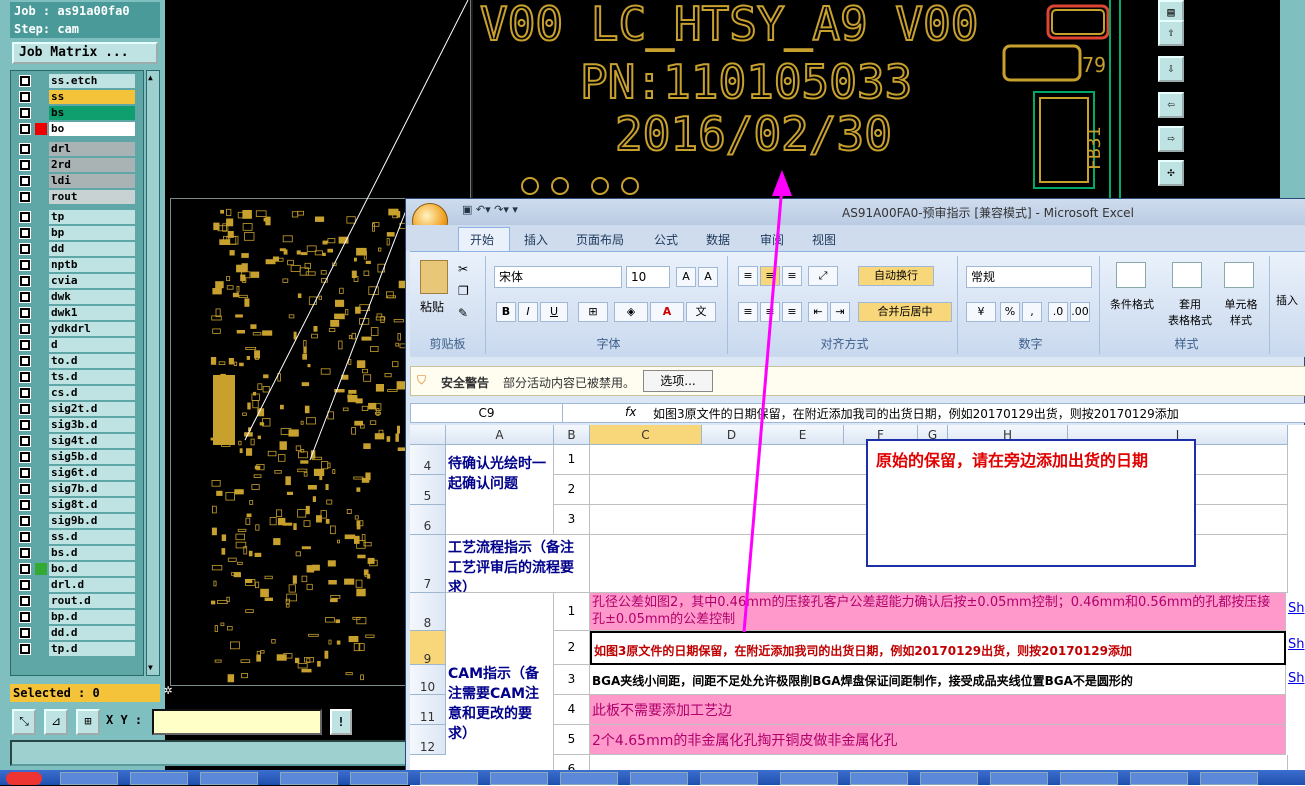 The image size is (1305, 786). I want to click on layer-name: dd.d, so click(92, 633).